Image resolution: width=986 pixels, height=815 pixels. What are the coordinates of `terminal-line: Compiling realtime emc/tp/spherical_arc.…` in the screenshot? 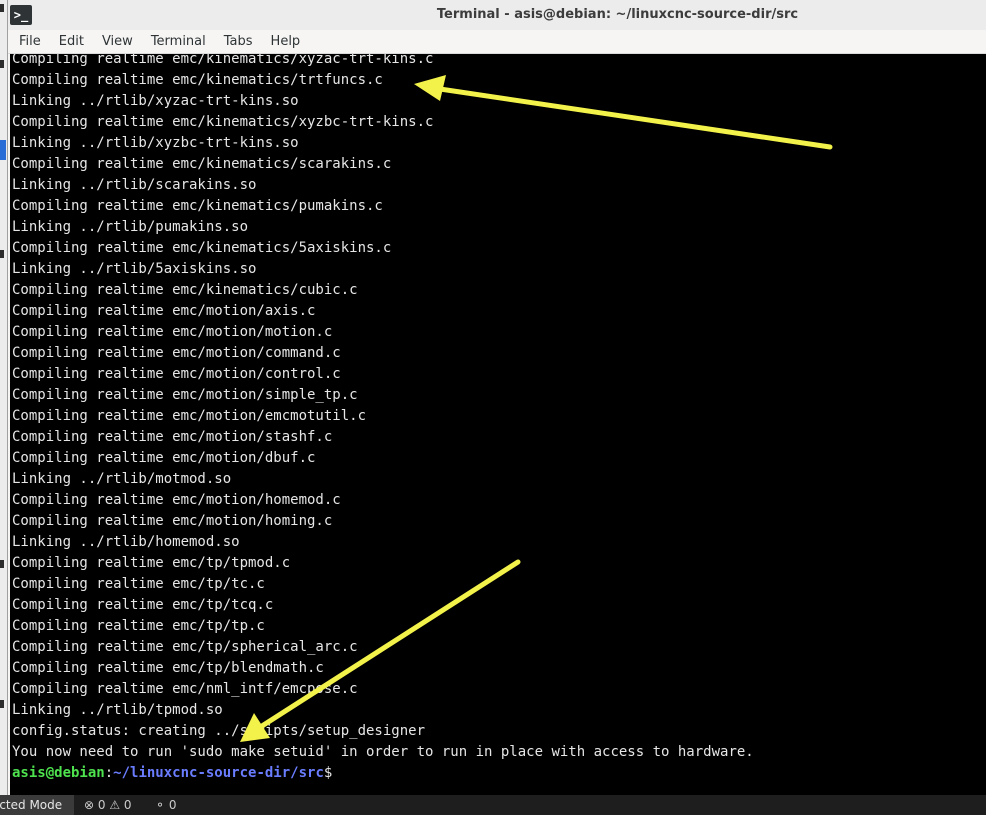 It's located at (185, 647).